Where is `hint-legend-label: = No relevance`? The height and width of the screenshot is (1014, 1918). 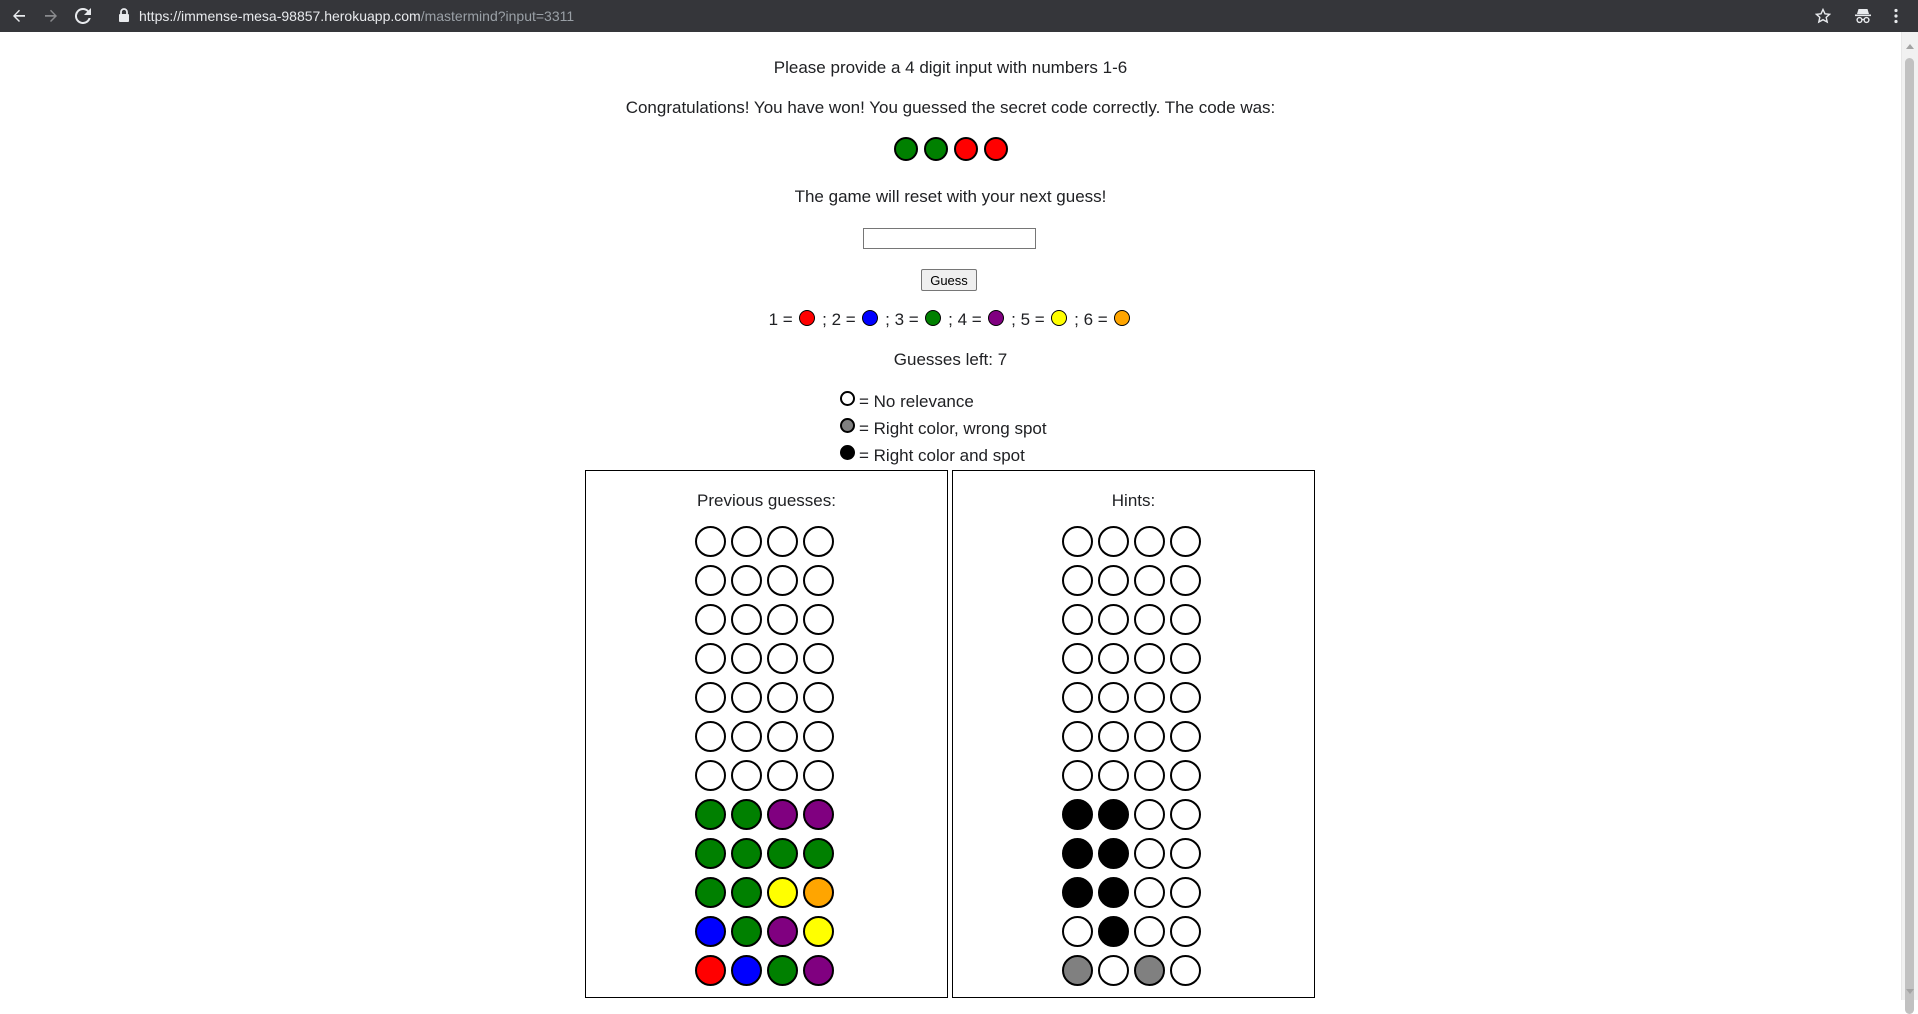 hint-legend-label: = No relevance is located at coordinates (916, 401).